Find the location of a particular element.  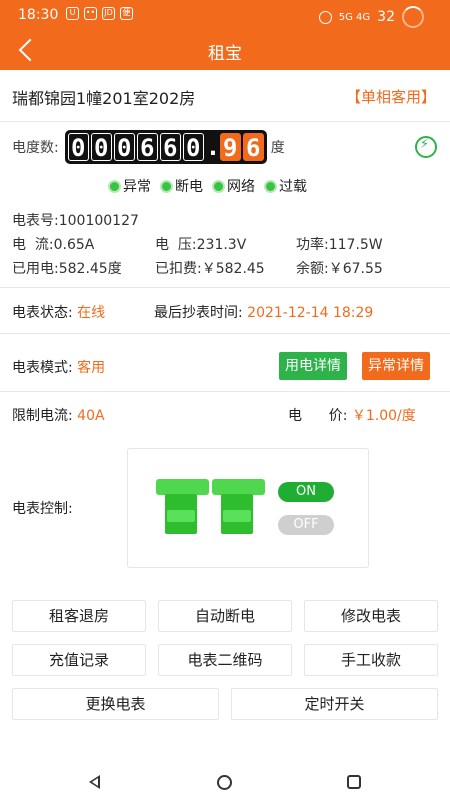

reading-decimal-digit: 9 is located at coordinates (230, 147).